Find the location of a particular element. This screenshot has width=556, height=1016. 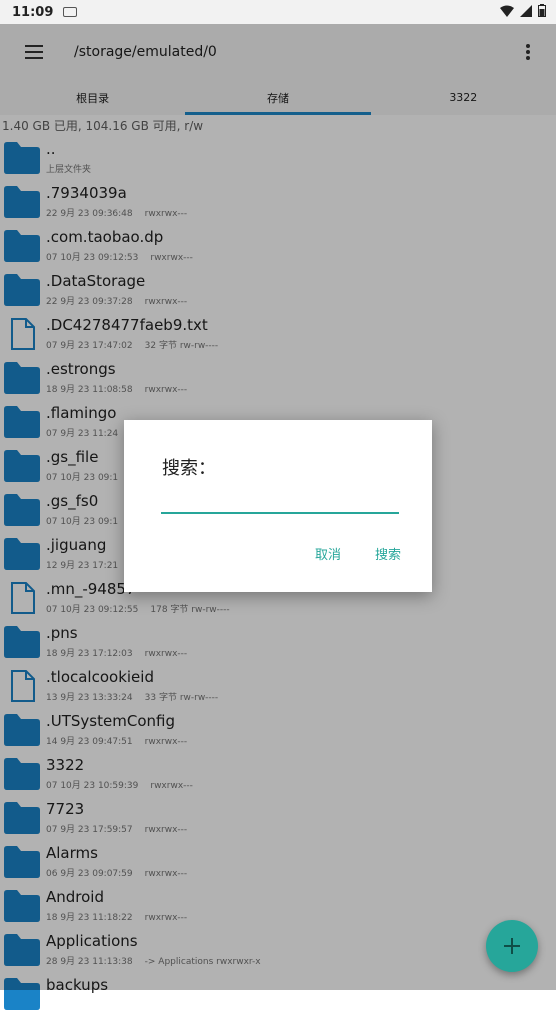

plus-icon is located at coordinates (512, 946).